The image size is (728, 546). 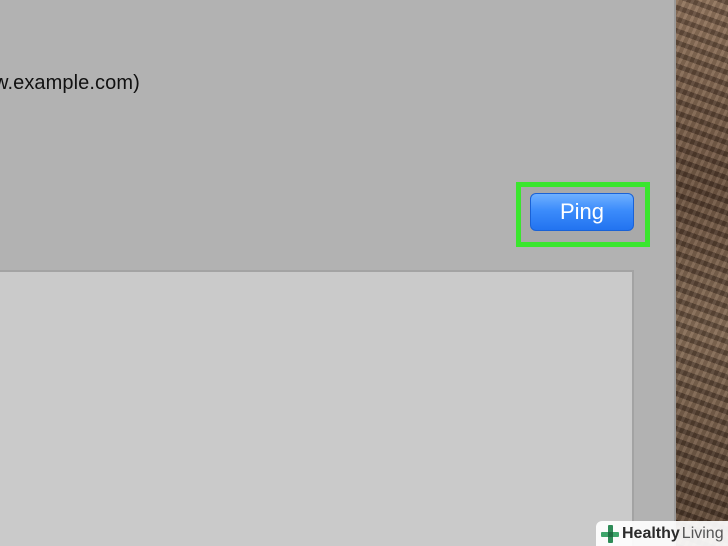 I want to click on ping-button: Ping, so click(x=582, y=212).